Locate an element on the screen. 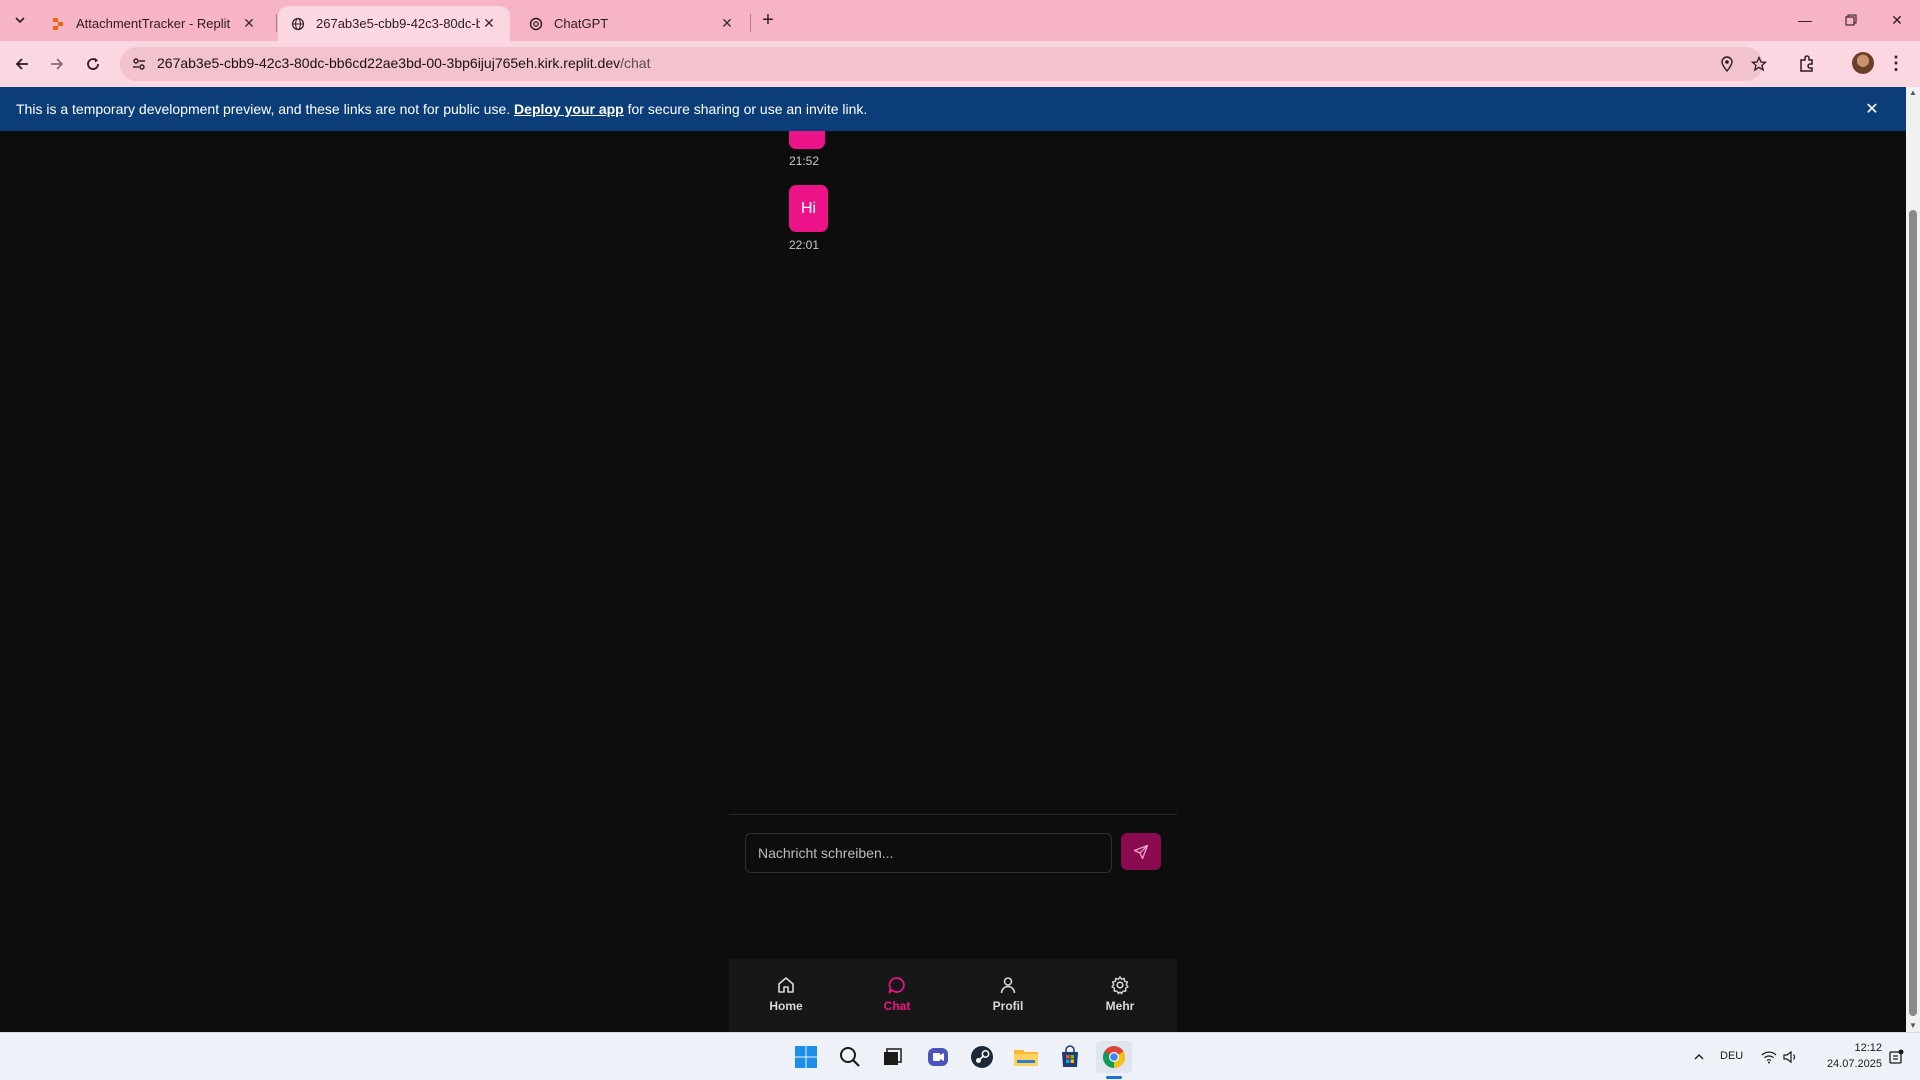 The height and width of the screenshot is (1080, 1920). arrow-left-icon is located at coordinates (21, 64).